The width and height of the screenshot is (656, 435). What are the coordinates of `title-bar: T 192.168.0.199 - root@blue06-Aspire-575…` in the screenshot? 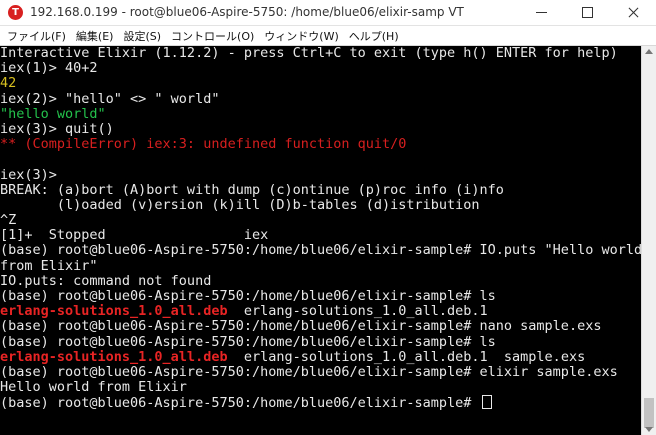 It's located at (328, 13).